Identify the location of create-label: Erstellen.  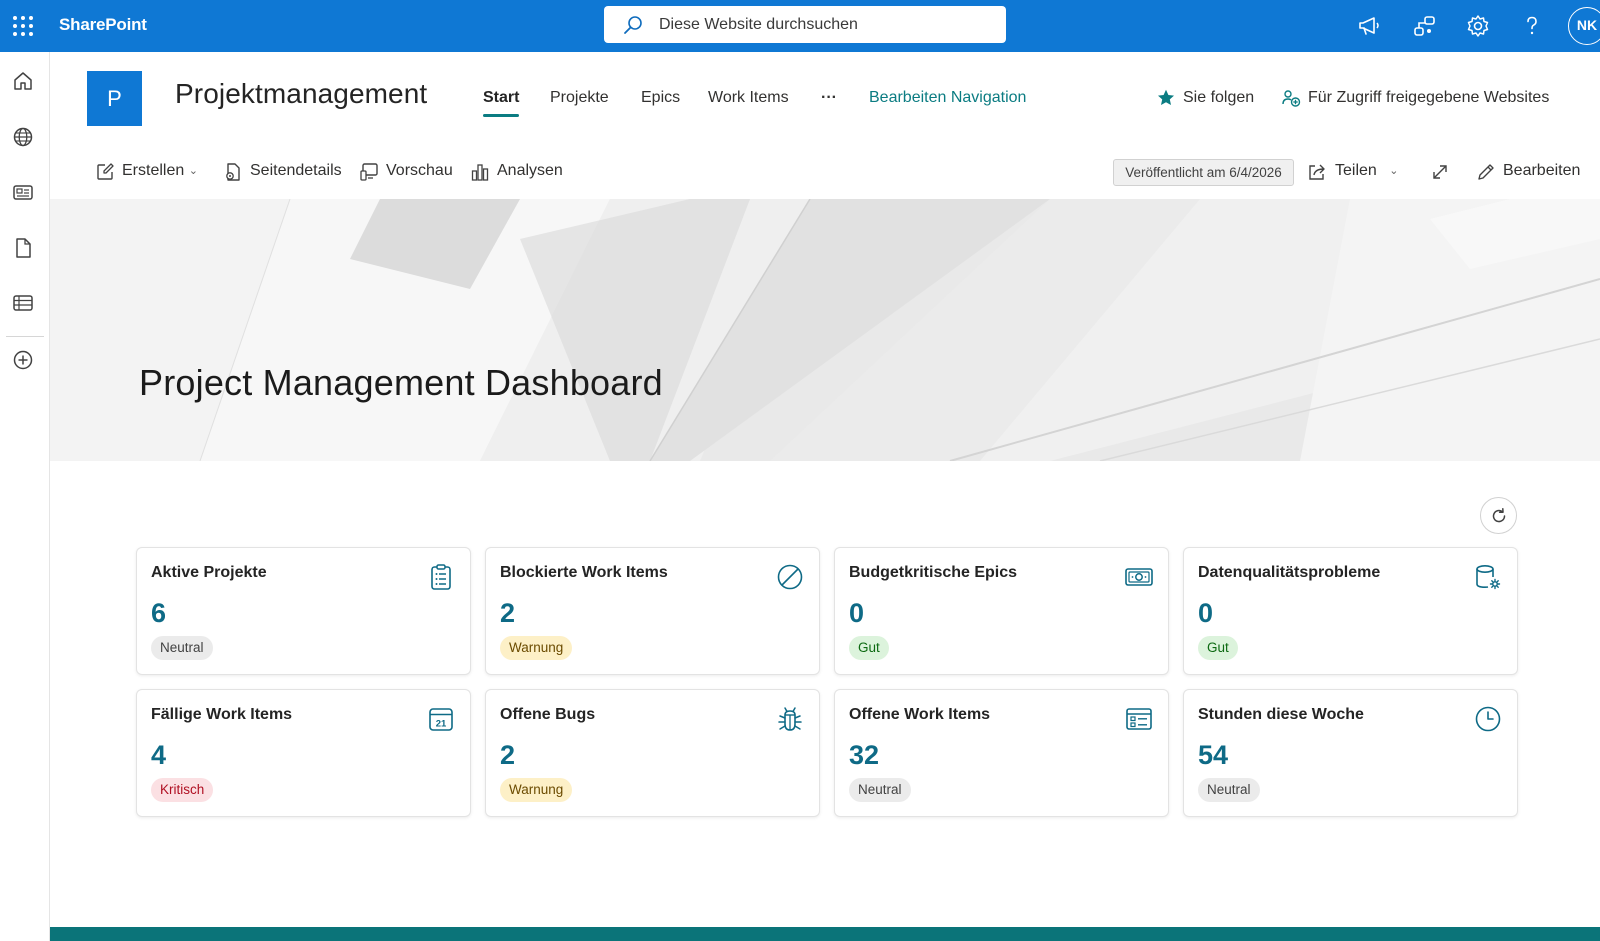
(153, 170).